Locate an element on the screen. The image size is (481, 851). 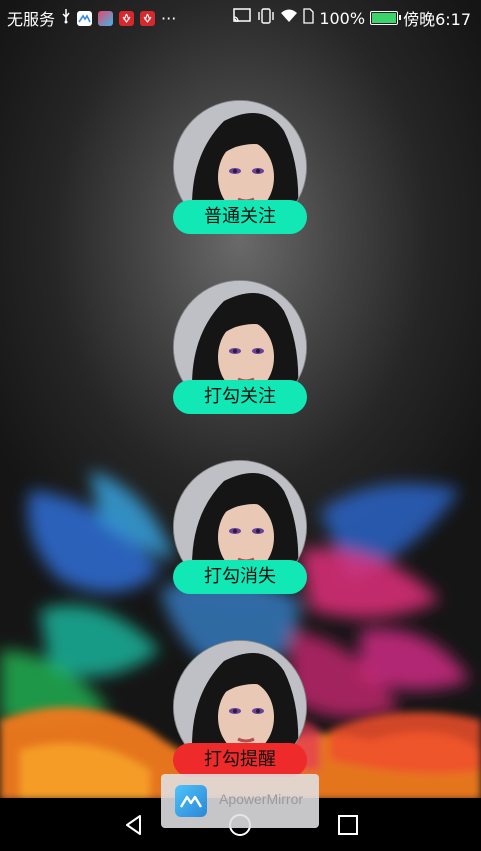
status-bar: 无服务 ··· 100% 傍晚6:17 is located at coordinates (240, 16).